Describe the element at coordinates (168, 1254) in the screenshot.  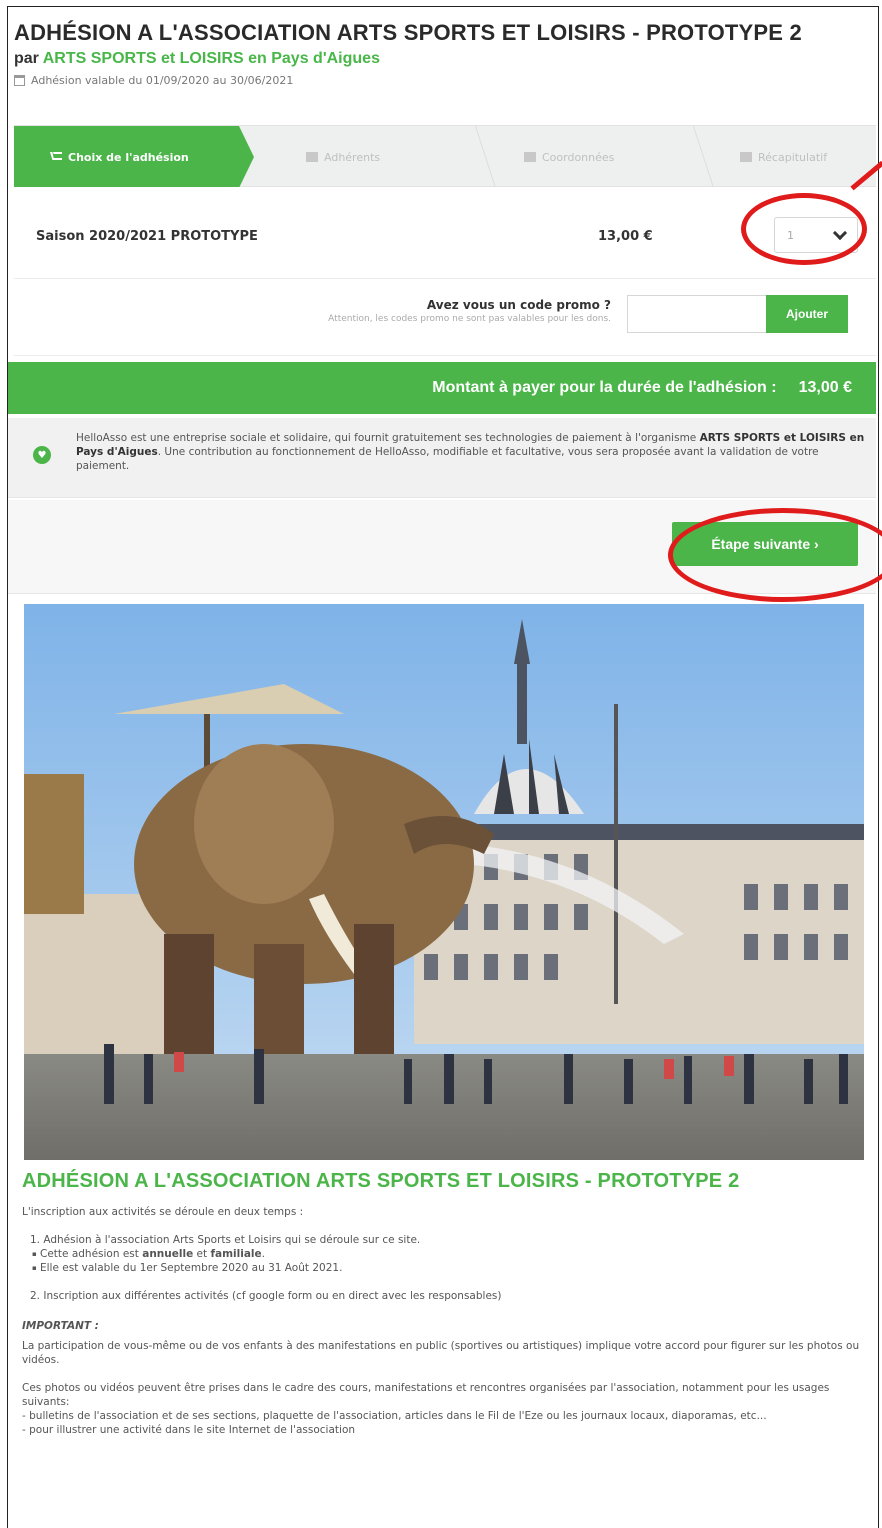
I see `bullet-strong: annuelle` at that location.